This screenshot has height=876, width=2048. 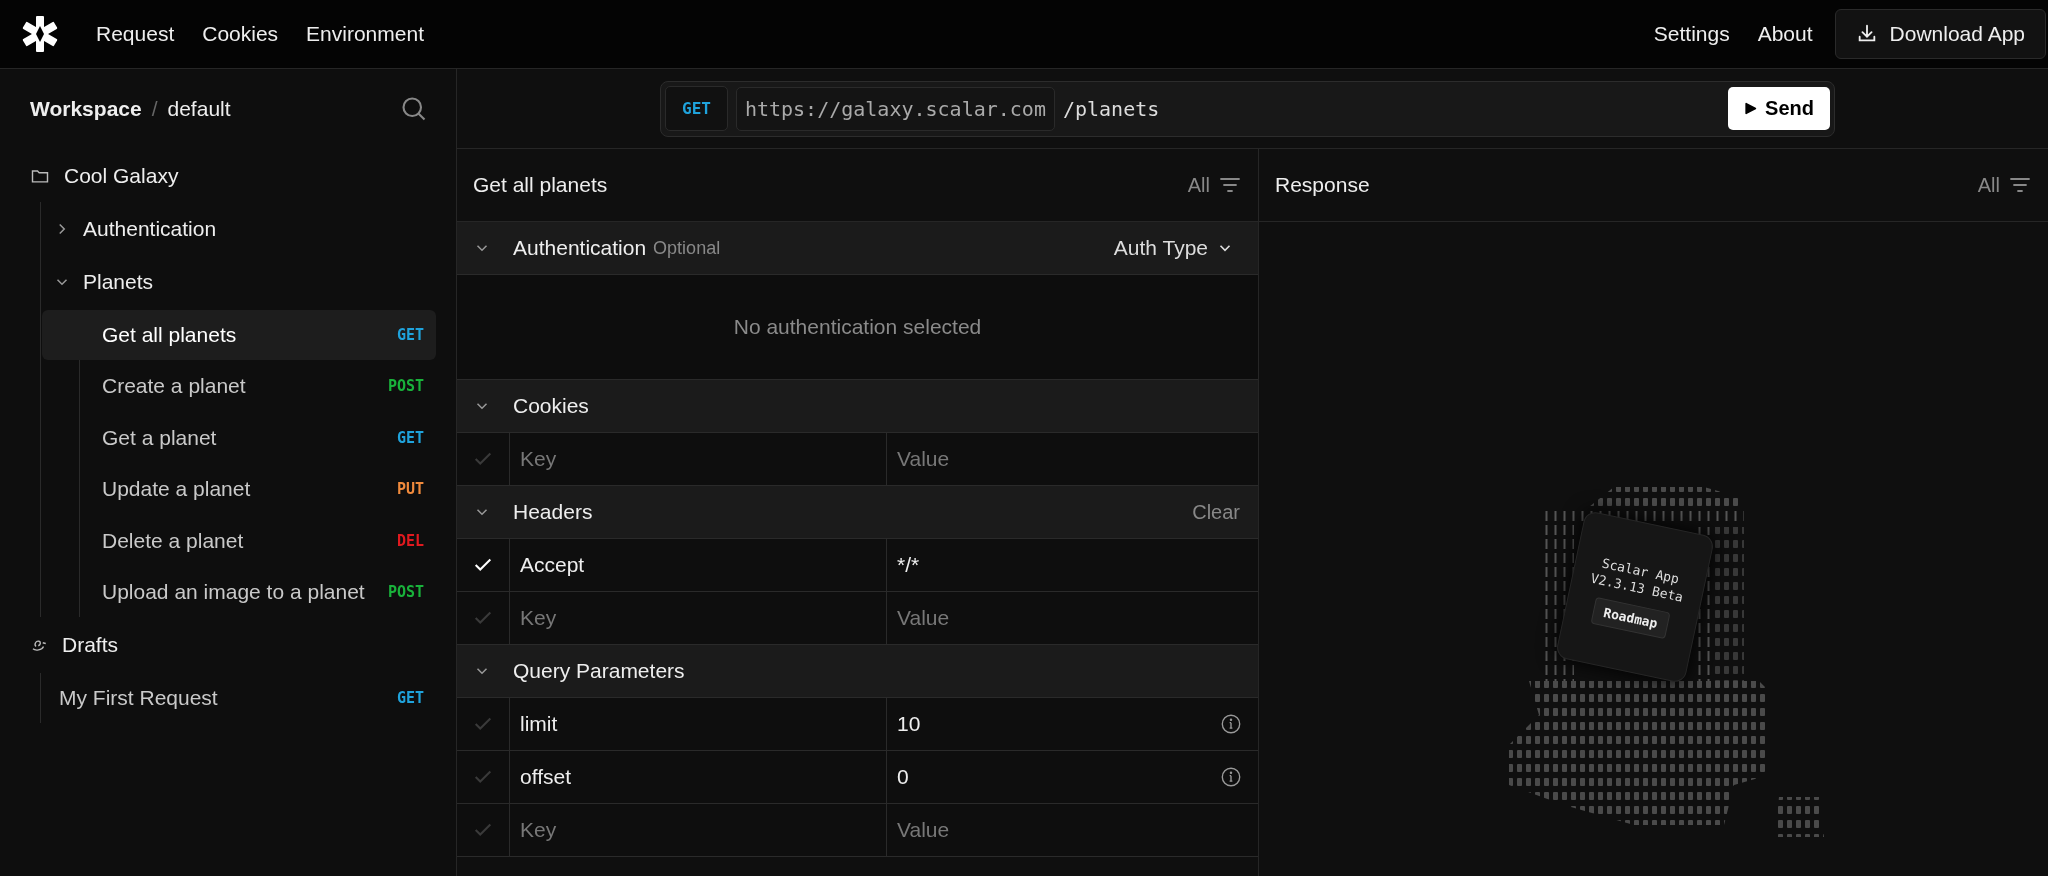 I want to click on workspace-name: default, so click(x=199, y=109).